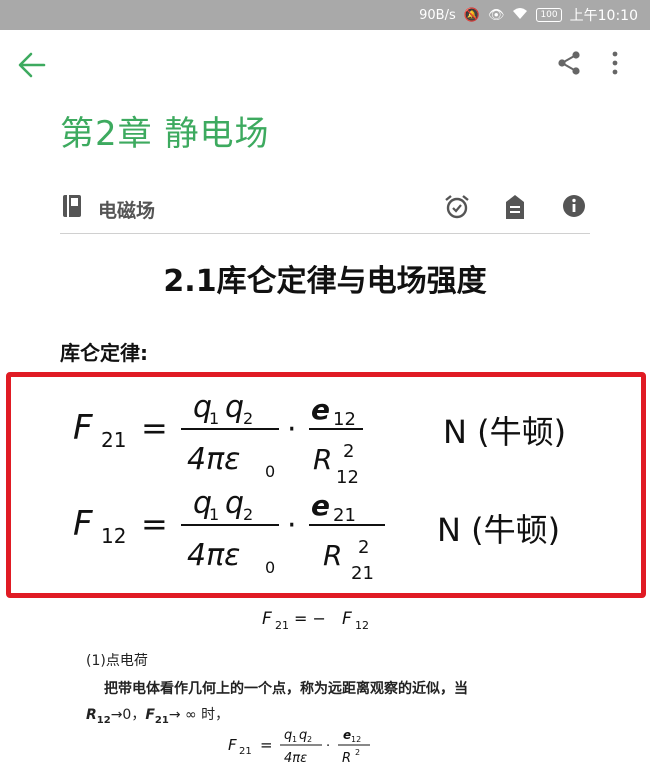 This screenshot has width=650, height=764. What do you see at coordinates (320, 505) in the screenshot?
I see `f2-vec: e` at bounding box center [320, 505].